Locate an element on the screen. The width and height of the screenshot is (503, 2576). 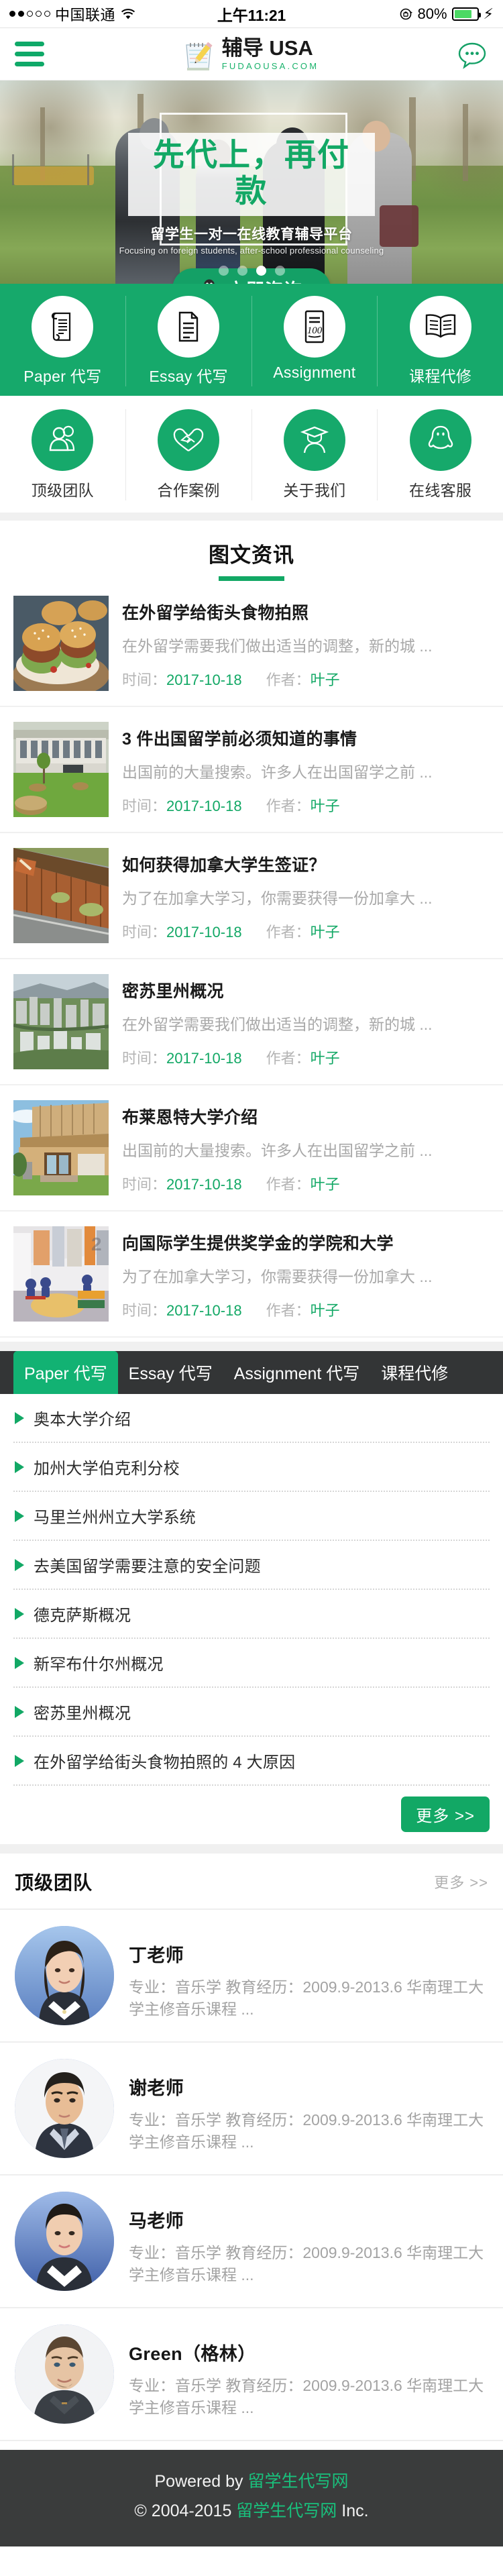
tab-list-item-label: 新罕布什尔州概况 is located at coordinates (99, 1665).